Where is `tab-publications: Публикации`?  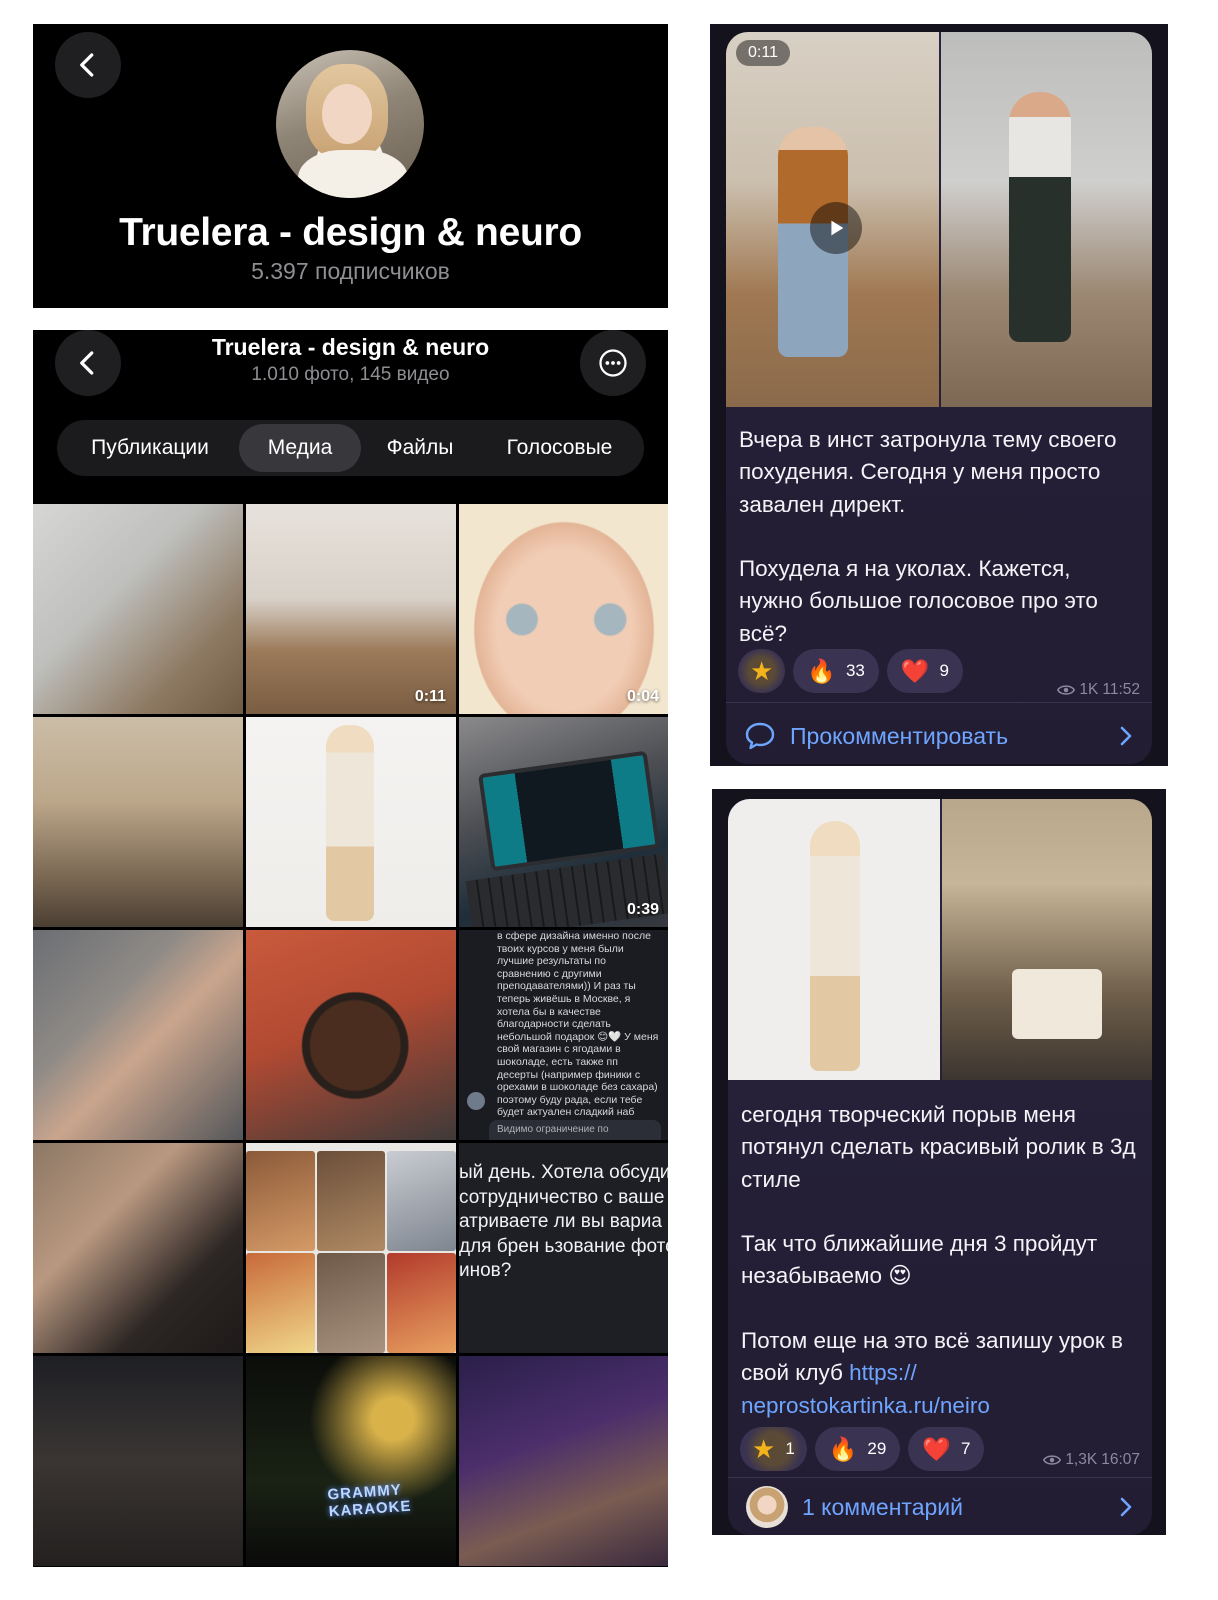 tab-publications: Публикации is located at coordinates (150, 448).